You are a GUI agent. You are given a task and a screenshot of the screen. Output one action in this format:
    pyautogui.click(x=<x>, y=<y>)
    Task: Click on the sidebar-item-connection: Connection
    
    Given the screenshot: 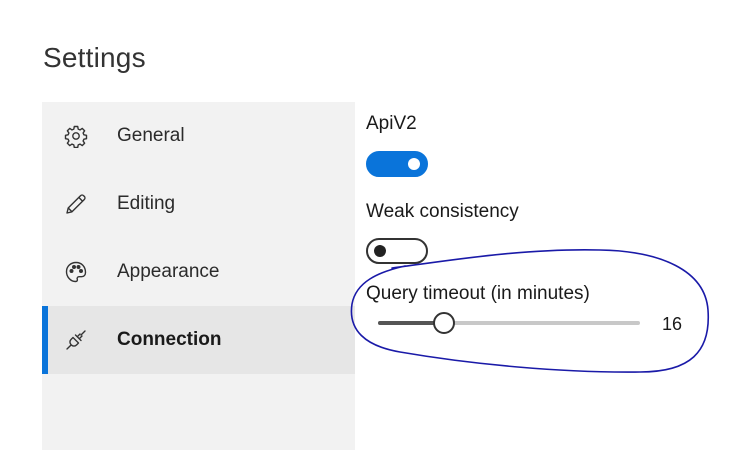 What is the action you would take?
    pyautogui.click(x=198, y=340)
    